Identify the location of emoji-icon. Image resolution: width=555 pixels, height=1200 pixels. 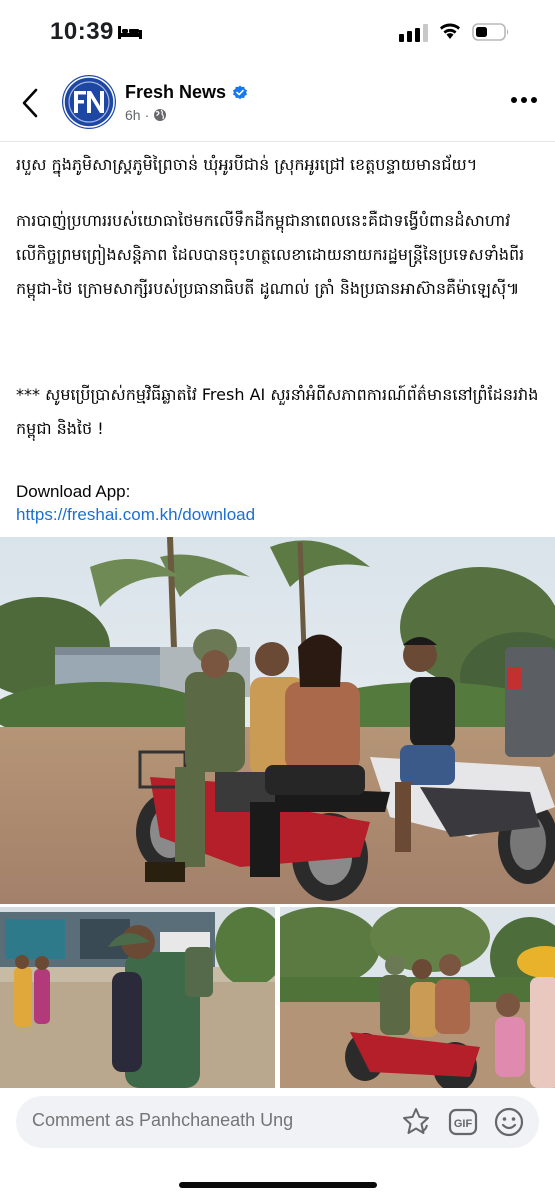
(509, 1122).